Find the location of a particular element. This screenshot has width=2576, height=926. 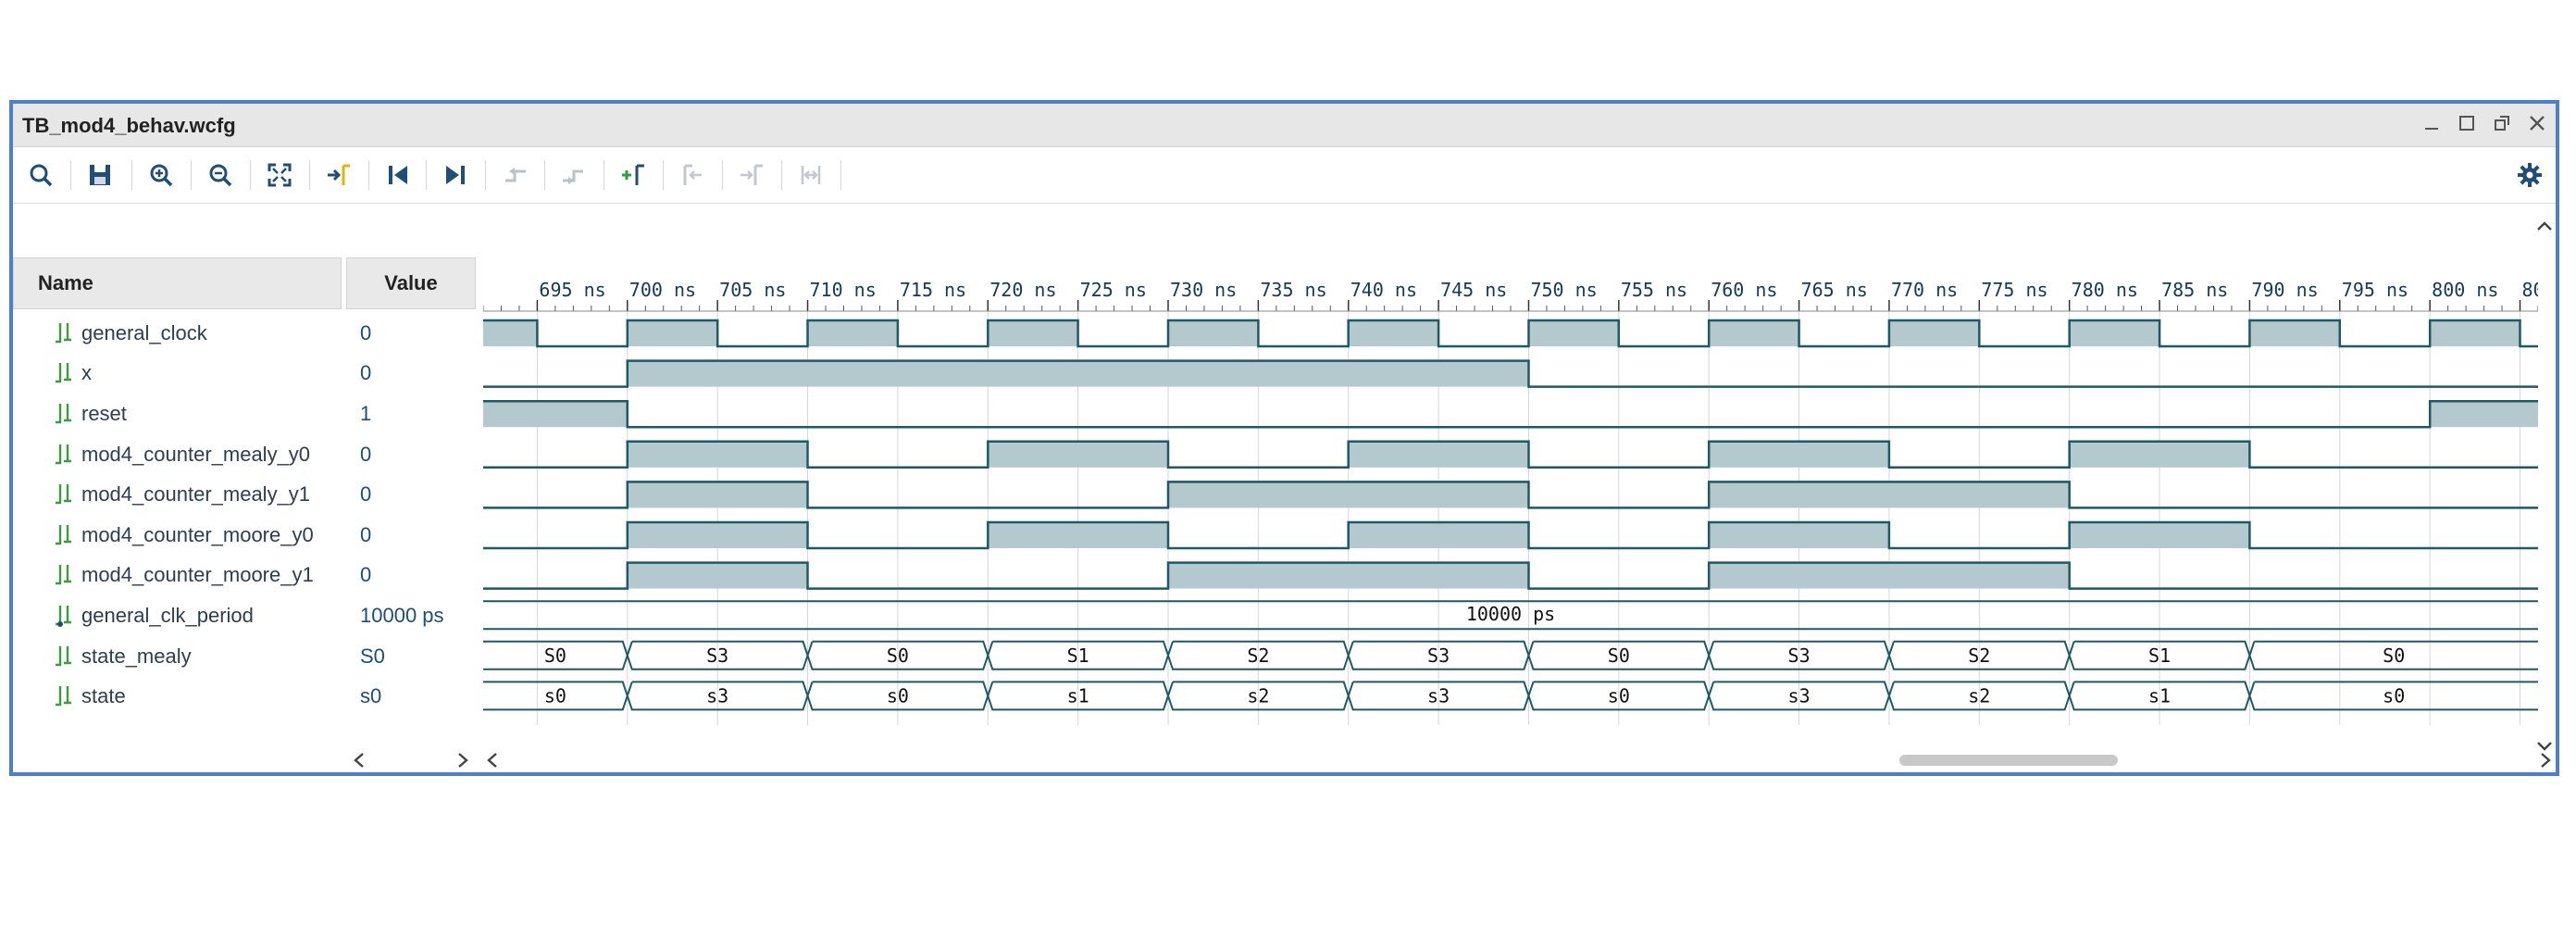

signal-value: 0 is located at coordinates (366, 575).